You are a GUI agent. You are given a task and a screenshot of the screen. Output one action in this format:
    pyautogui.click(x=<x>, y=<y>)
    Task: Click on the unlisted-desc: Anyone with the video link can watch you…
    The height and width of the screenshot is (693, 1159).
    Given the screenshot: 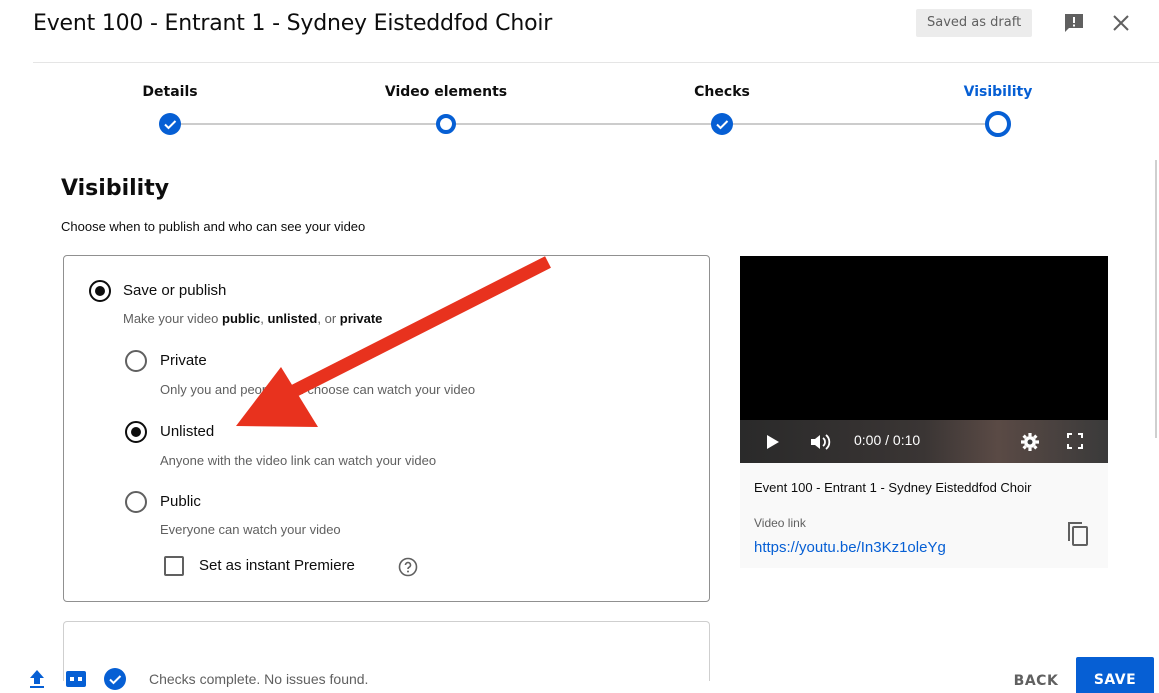 What is the action you would take?
    pyautogui.click(x=298, y=460)
    